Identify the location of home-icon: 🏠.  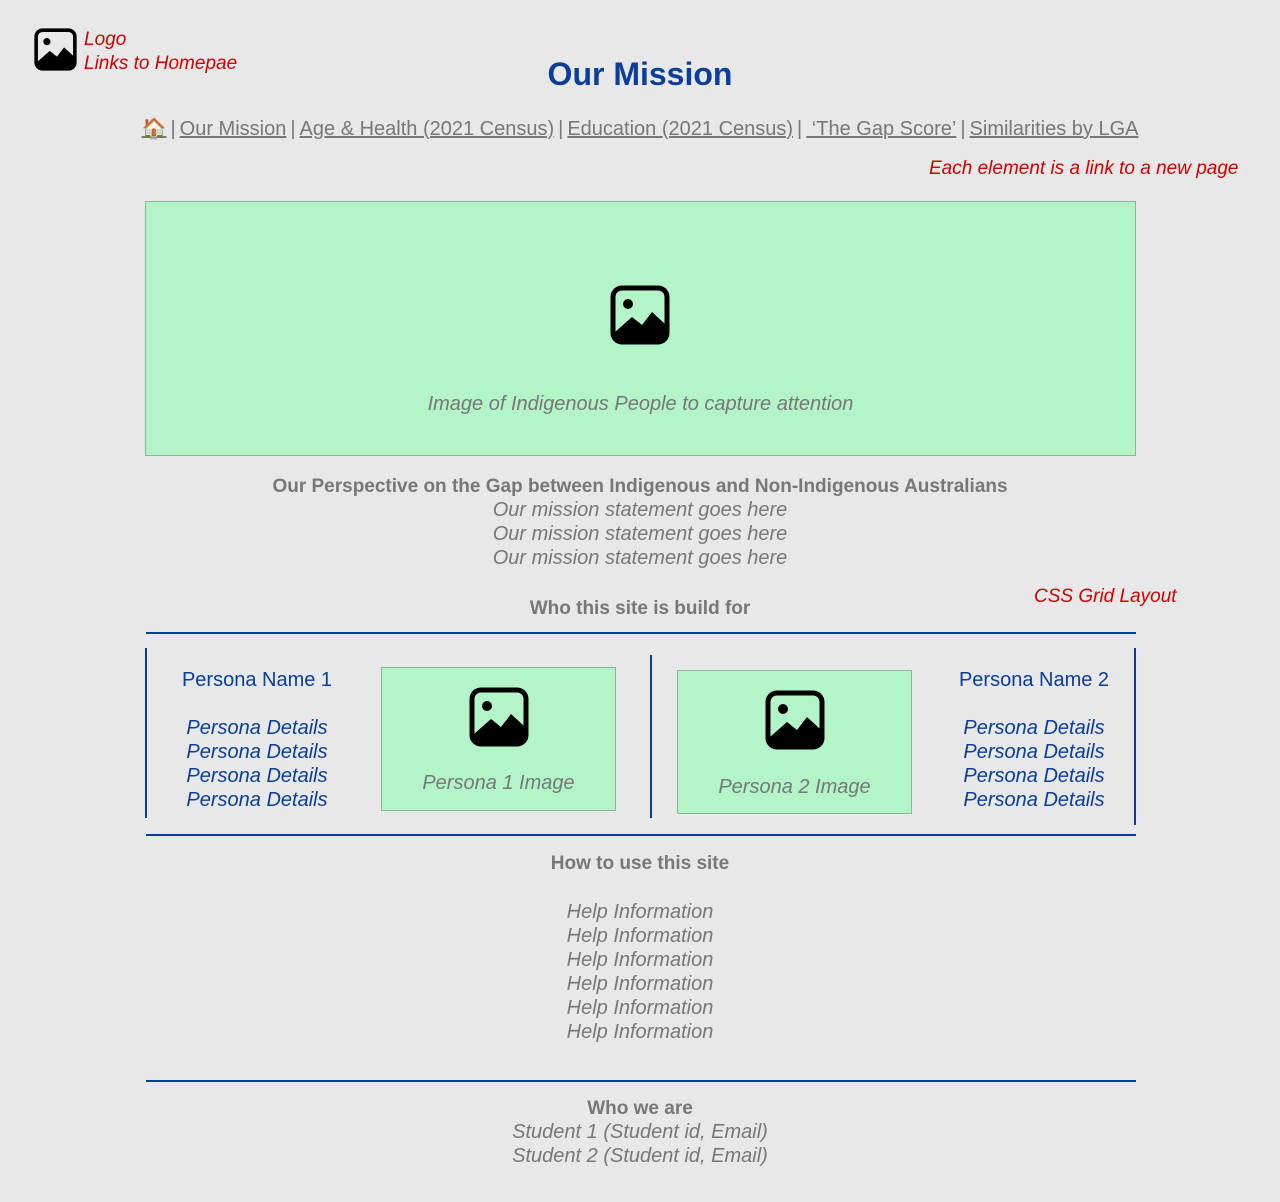
(154, 129).